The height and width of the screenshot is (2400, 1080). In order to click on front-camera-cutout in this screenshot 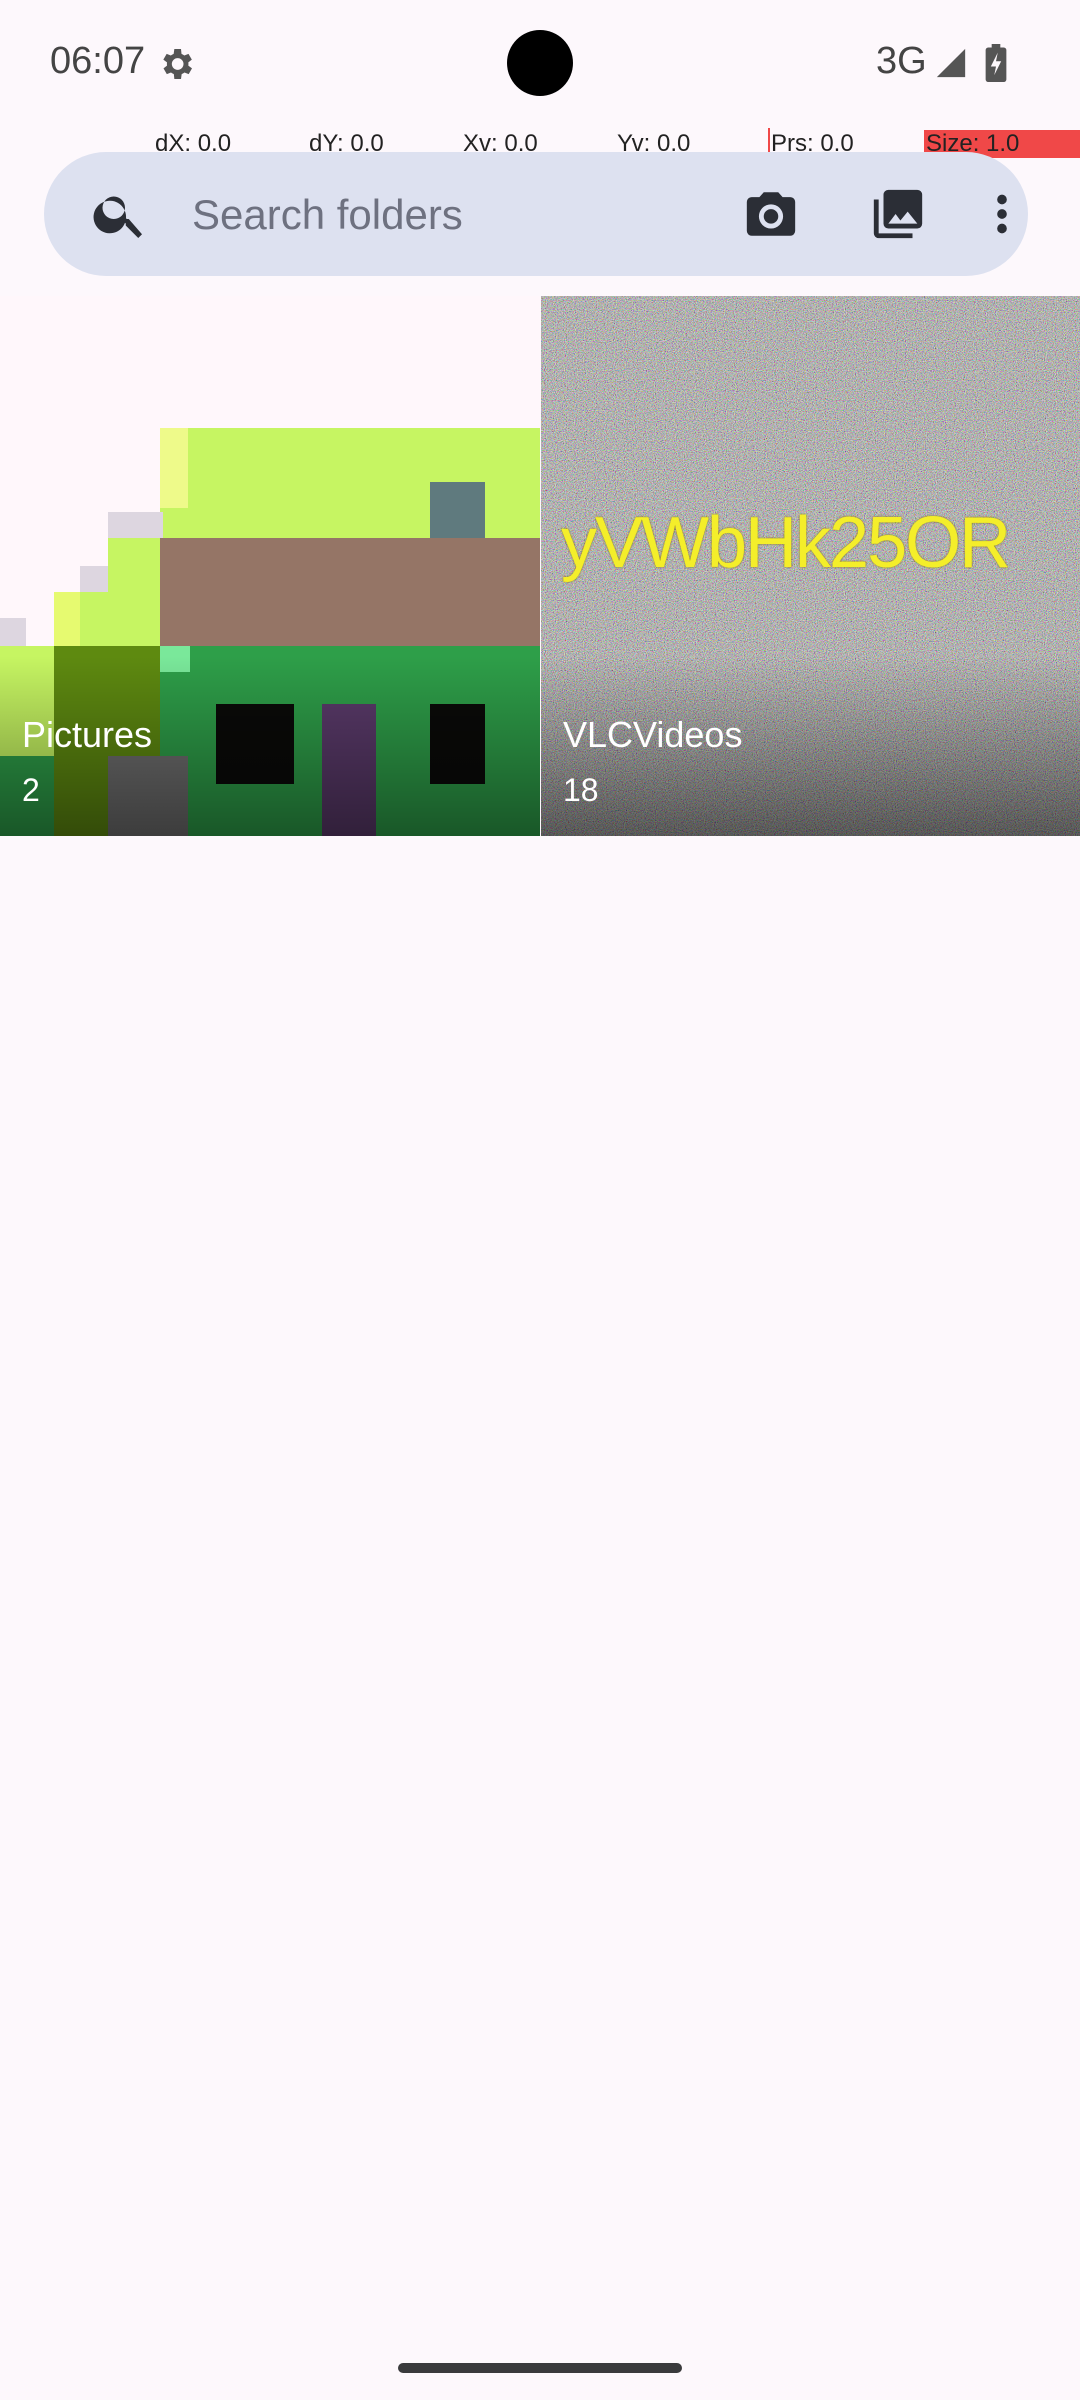, I will do `click(540, 63)`.